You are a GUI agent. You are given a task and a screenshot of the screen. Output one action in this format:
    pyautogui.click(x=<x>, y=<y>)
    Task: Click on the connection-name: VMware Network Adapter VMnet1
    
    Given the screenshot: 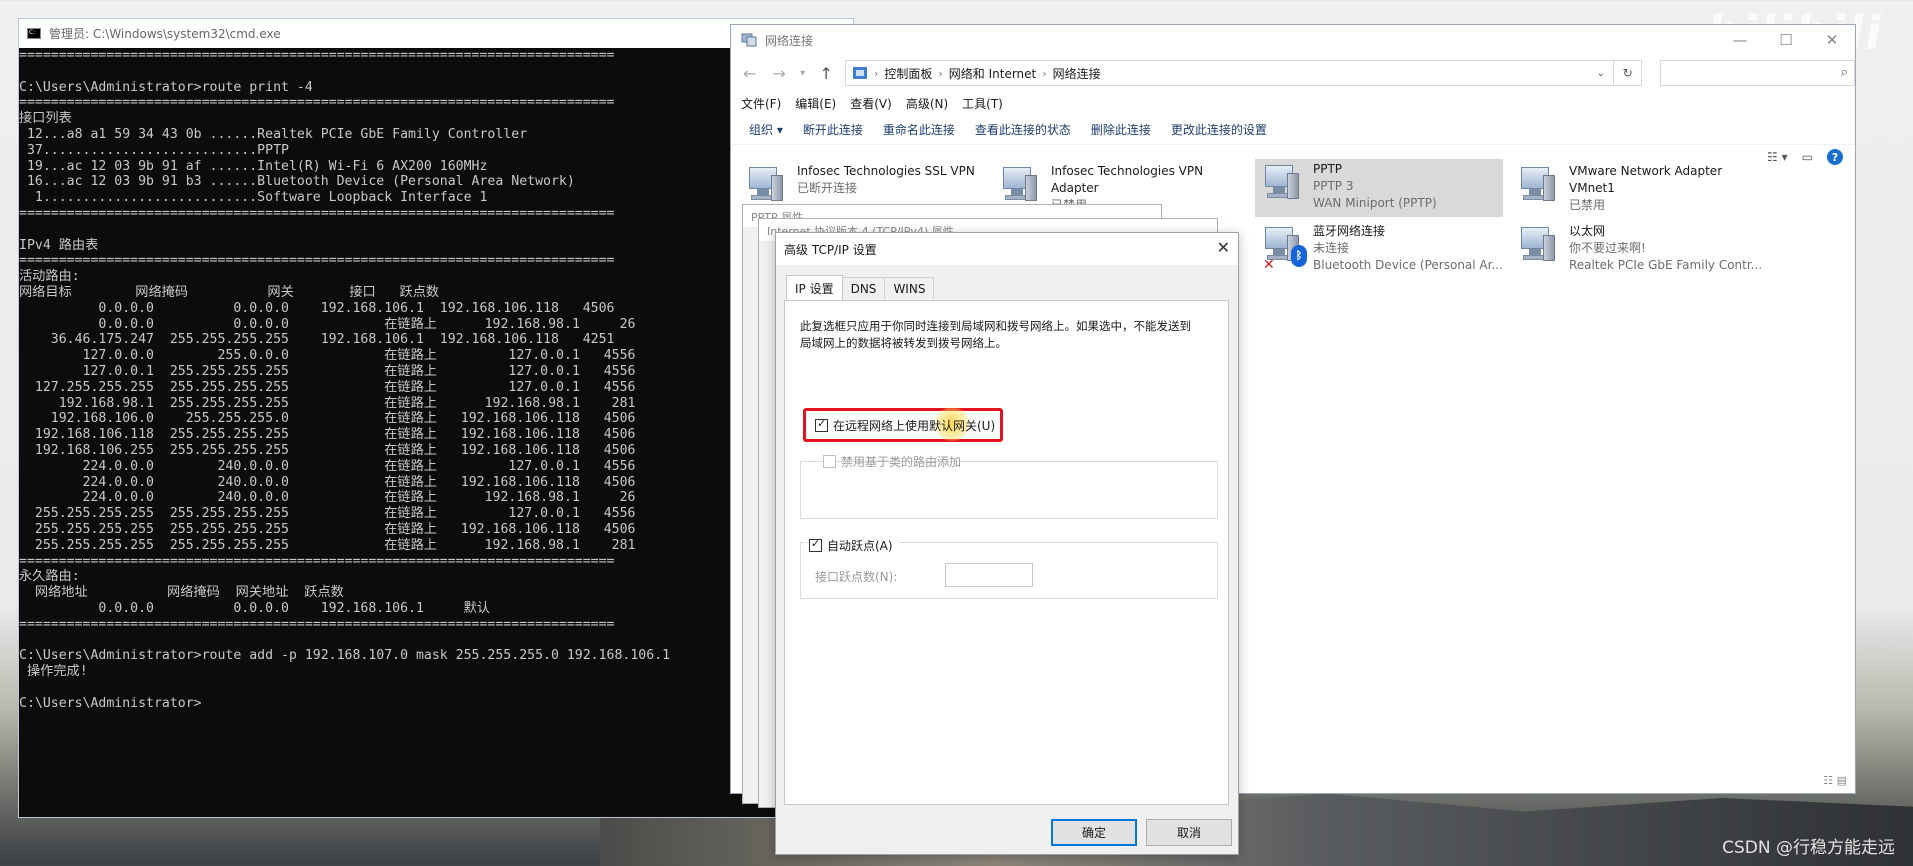 What is the action you would take?
    pyautogui.click(x=1646, y=179)
    